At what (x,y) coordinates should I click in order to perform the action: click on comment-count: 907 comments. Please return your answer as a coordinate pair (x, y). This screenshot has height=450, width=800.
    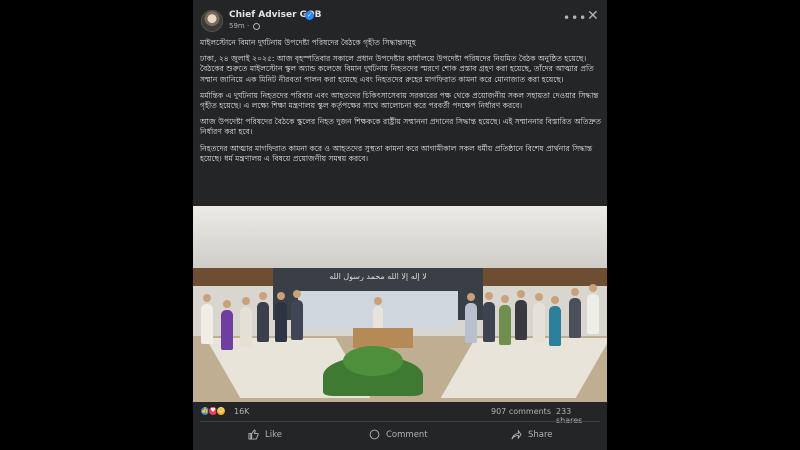
    Looking at the image, I should click on (521, 411).